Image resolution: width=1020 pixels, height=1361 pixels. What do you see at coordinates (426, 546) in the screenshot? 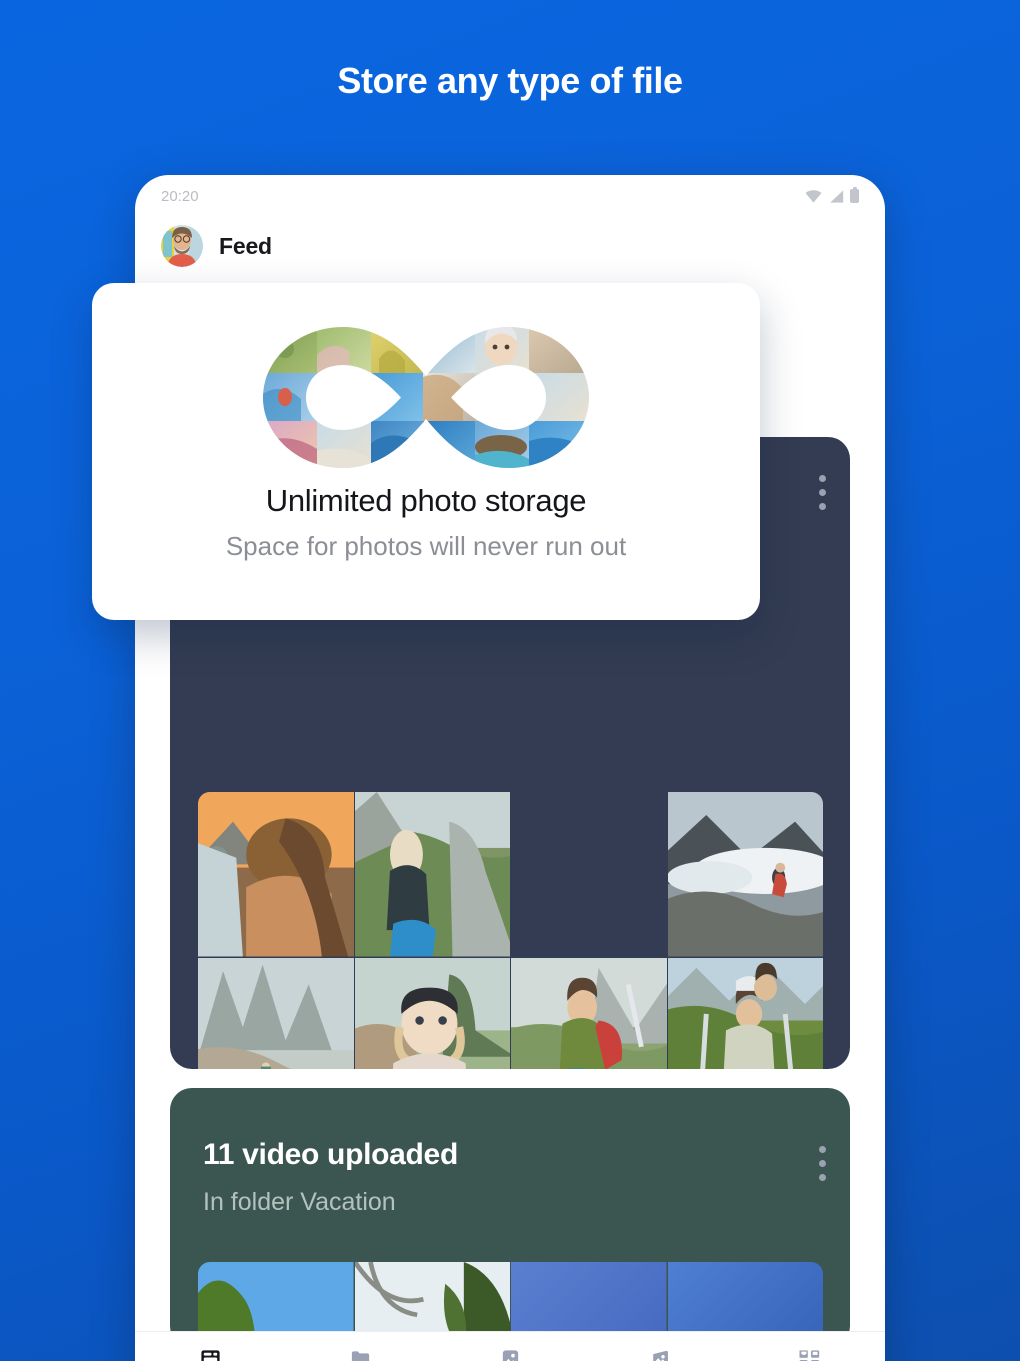
I see `overlay-card-subtitle: Space for photos will never run out` at bounding box center [426, 546].